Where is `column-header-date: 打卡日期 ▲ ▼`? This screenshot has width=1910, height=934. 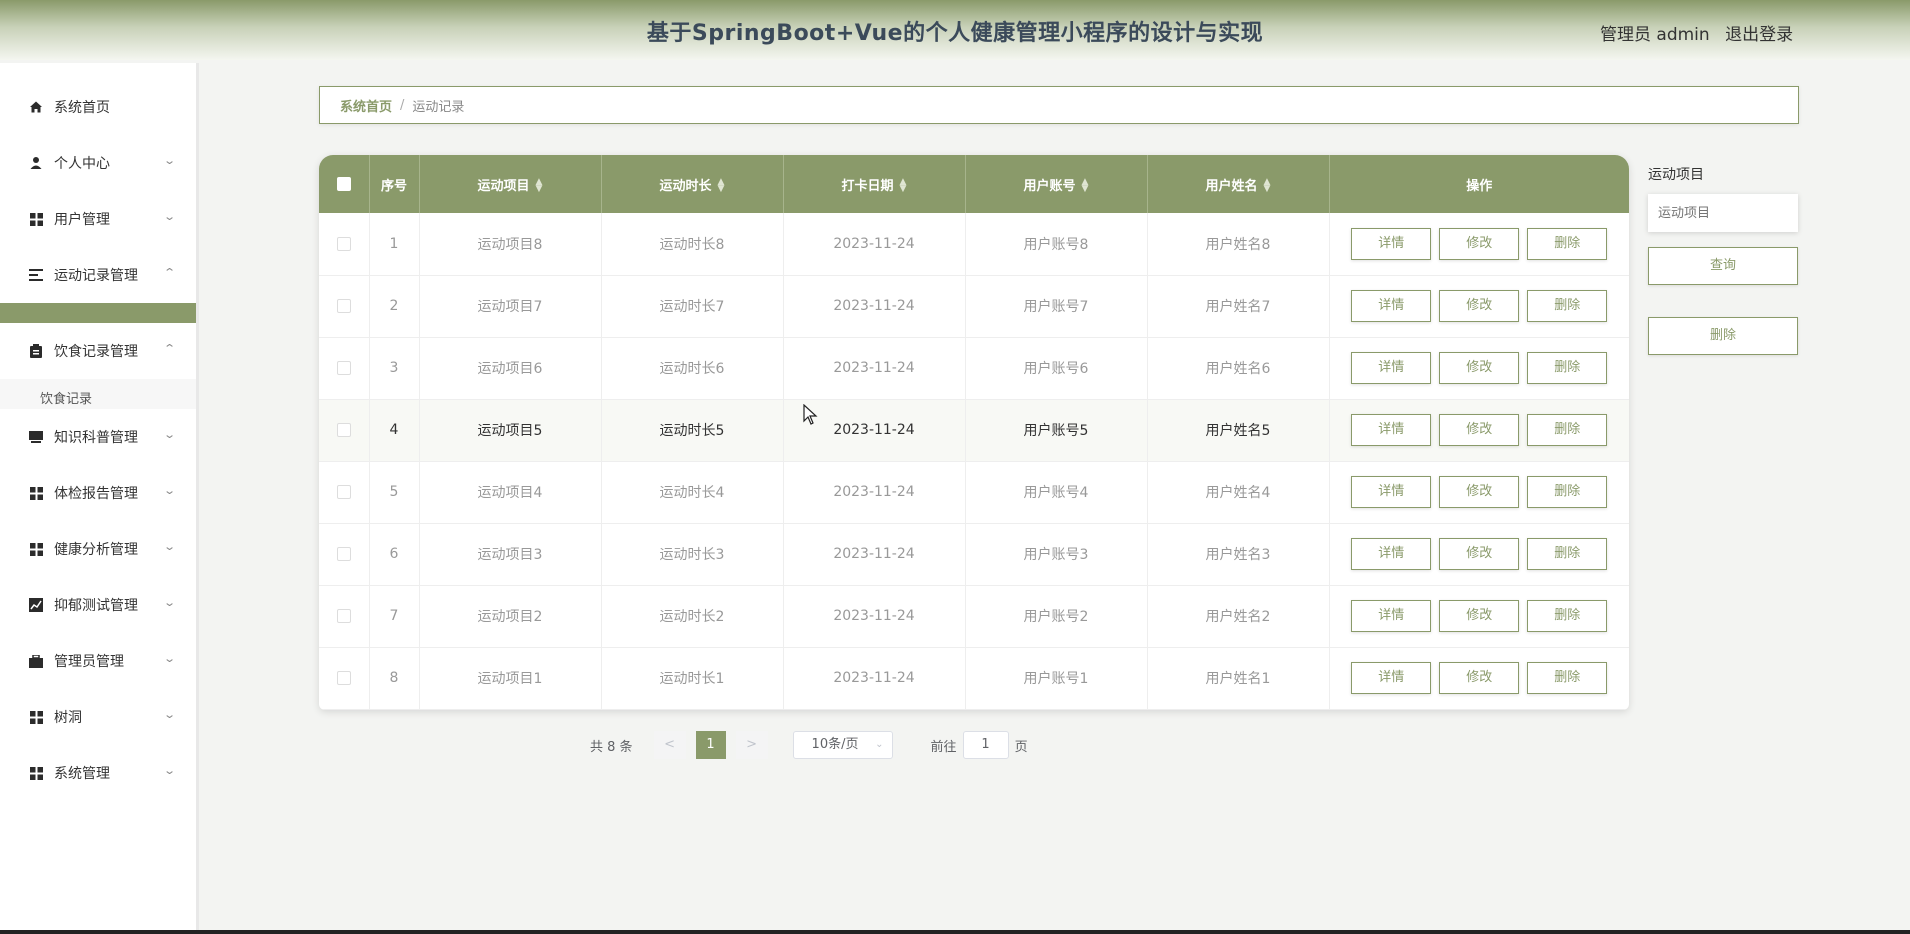
column-header-date: 打卡日期 ▲ ▼ is located at coordinates (874, 184).